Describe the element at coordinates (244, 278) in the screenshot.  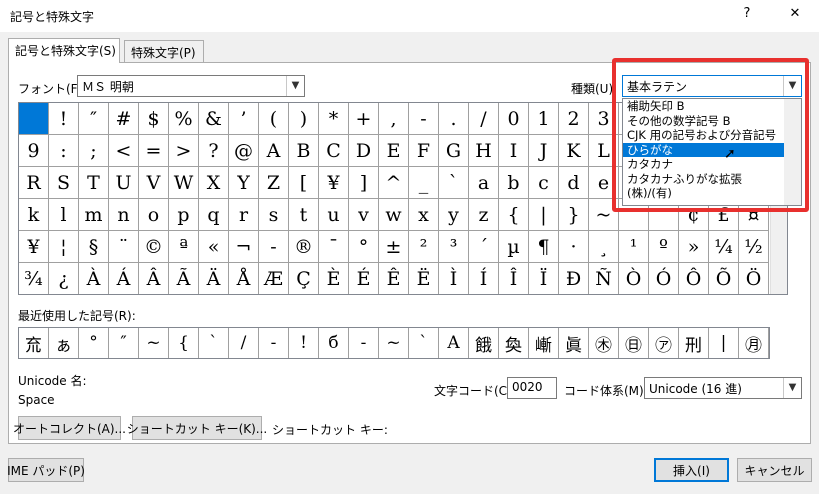
I see `grid-cell: Å` at that location.